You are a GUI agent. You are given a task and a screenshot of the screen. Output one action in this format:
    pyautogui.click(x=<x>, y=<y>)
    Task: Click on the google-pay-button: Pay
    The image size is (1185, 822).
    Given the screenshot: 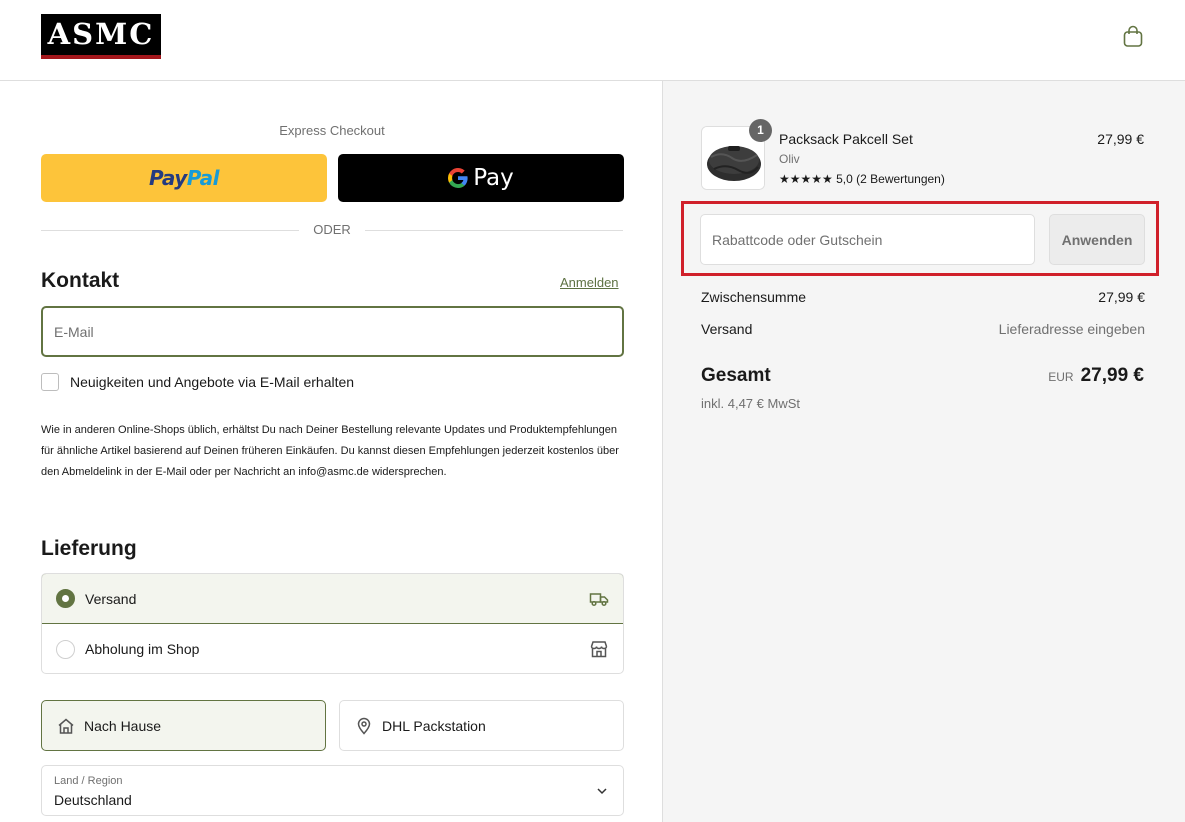 What is the action you would take?
    pyautogui.click(x=481, y=178)
    